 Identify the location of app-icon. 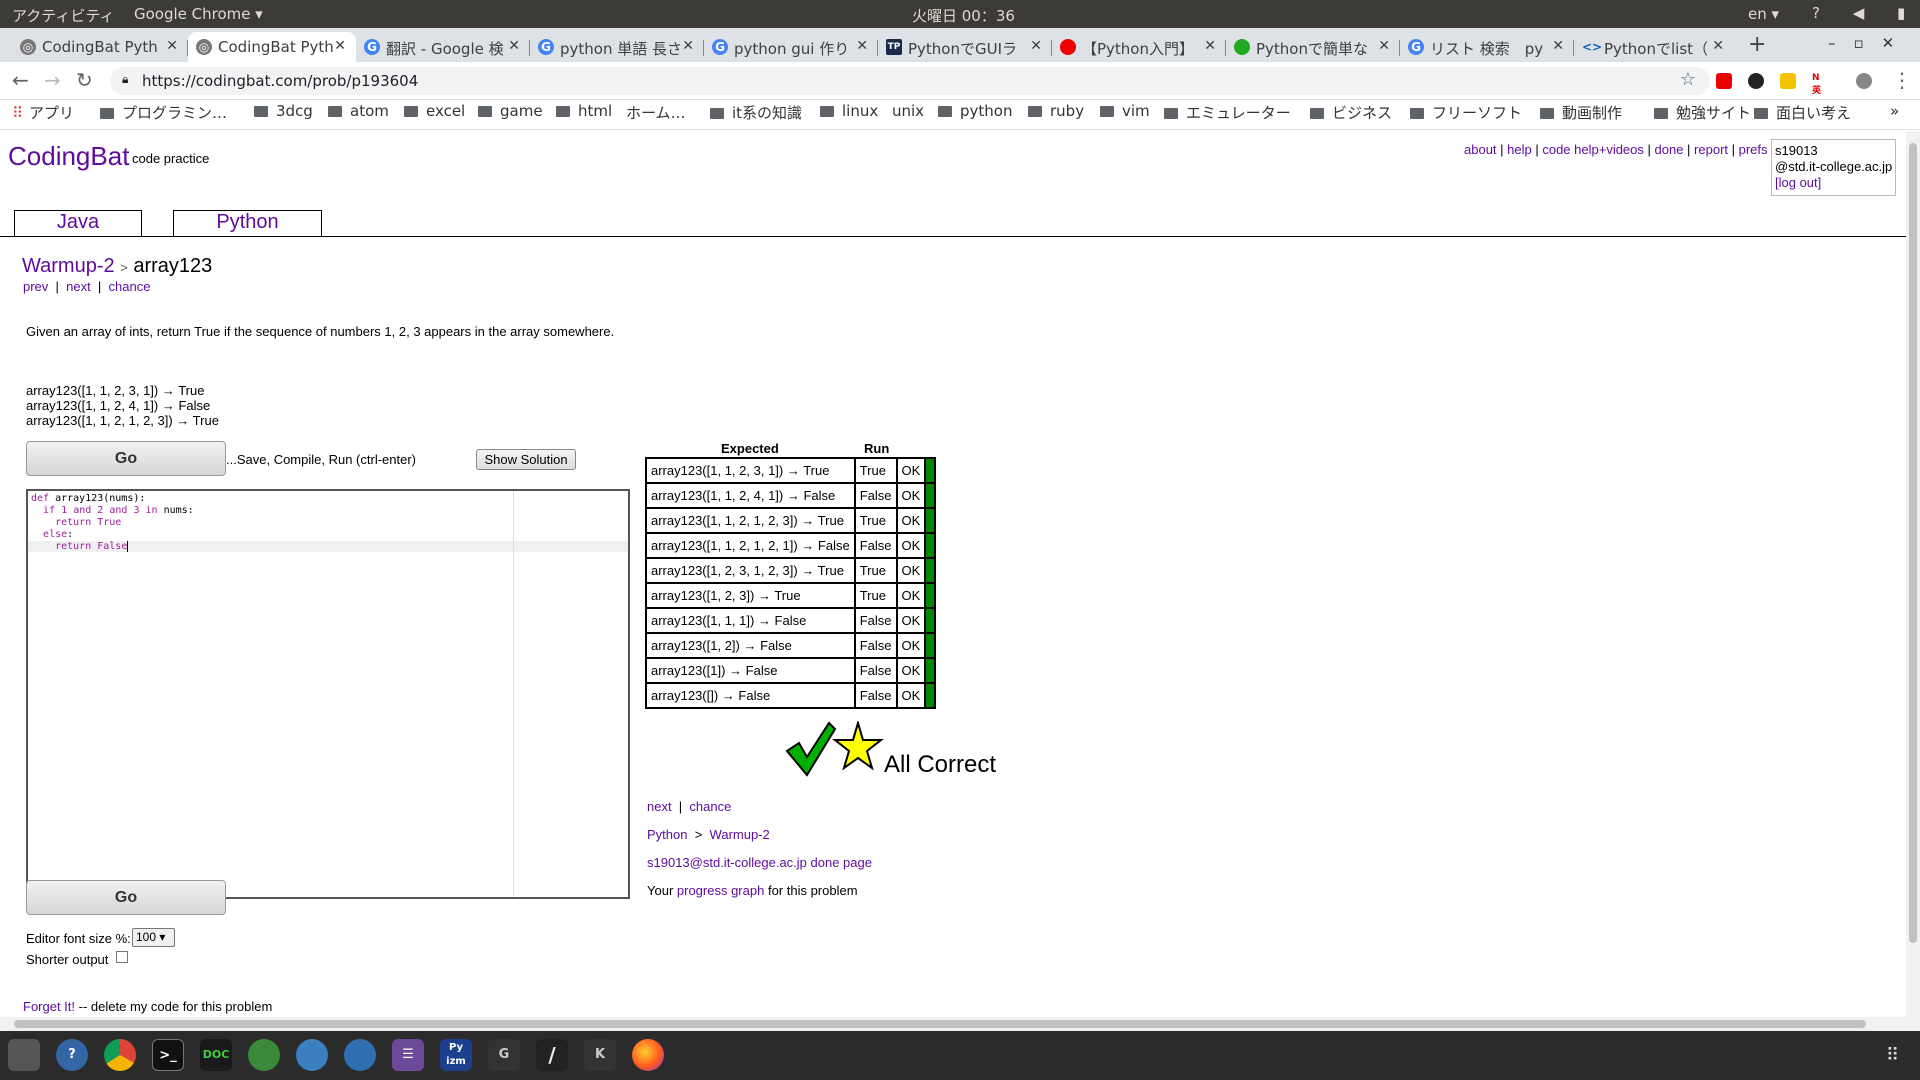
(264, 1055).